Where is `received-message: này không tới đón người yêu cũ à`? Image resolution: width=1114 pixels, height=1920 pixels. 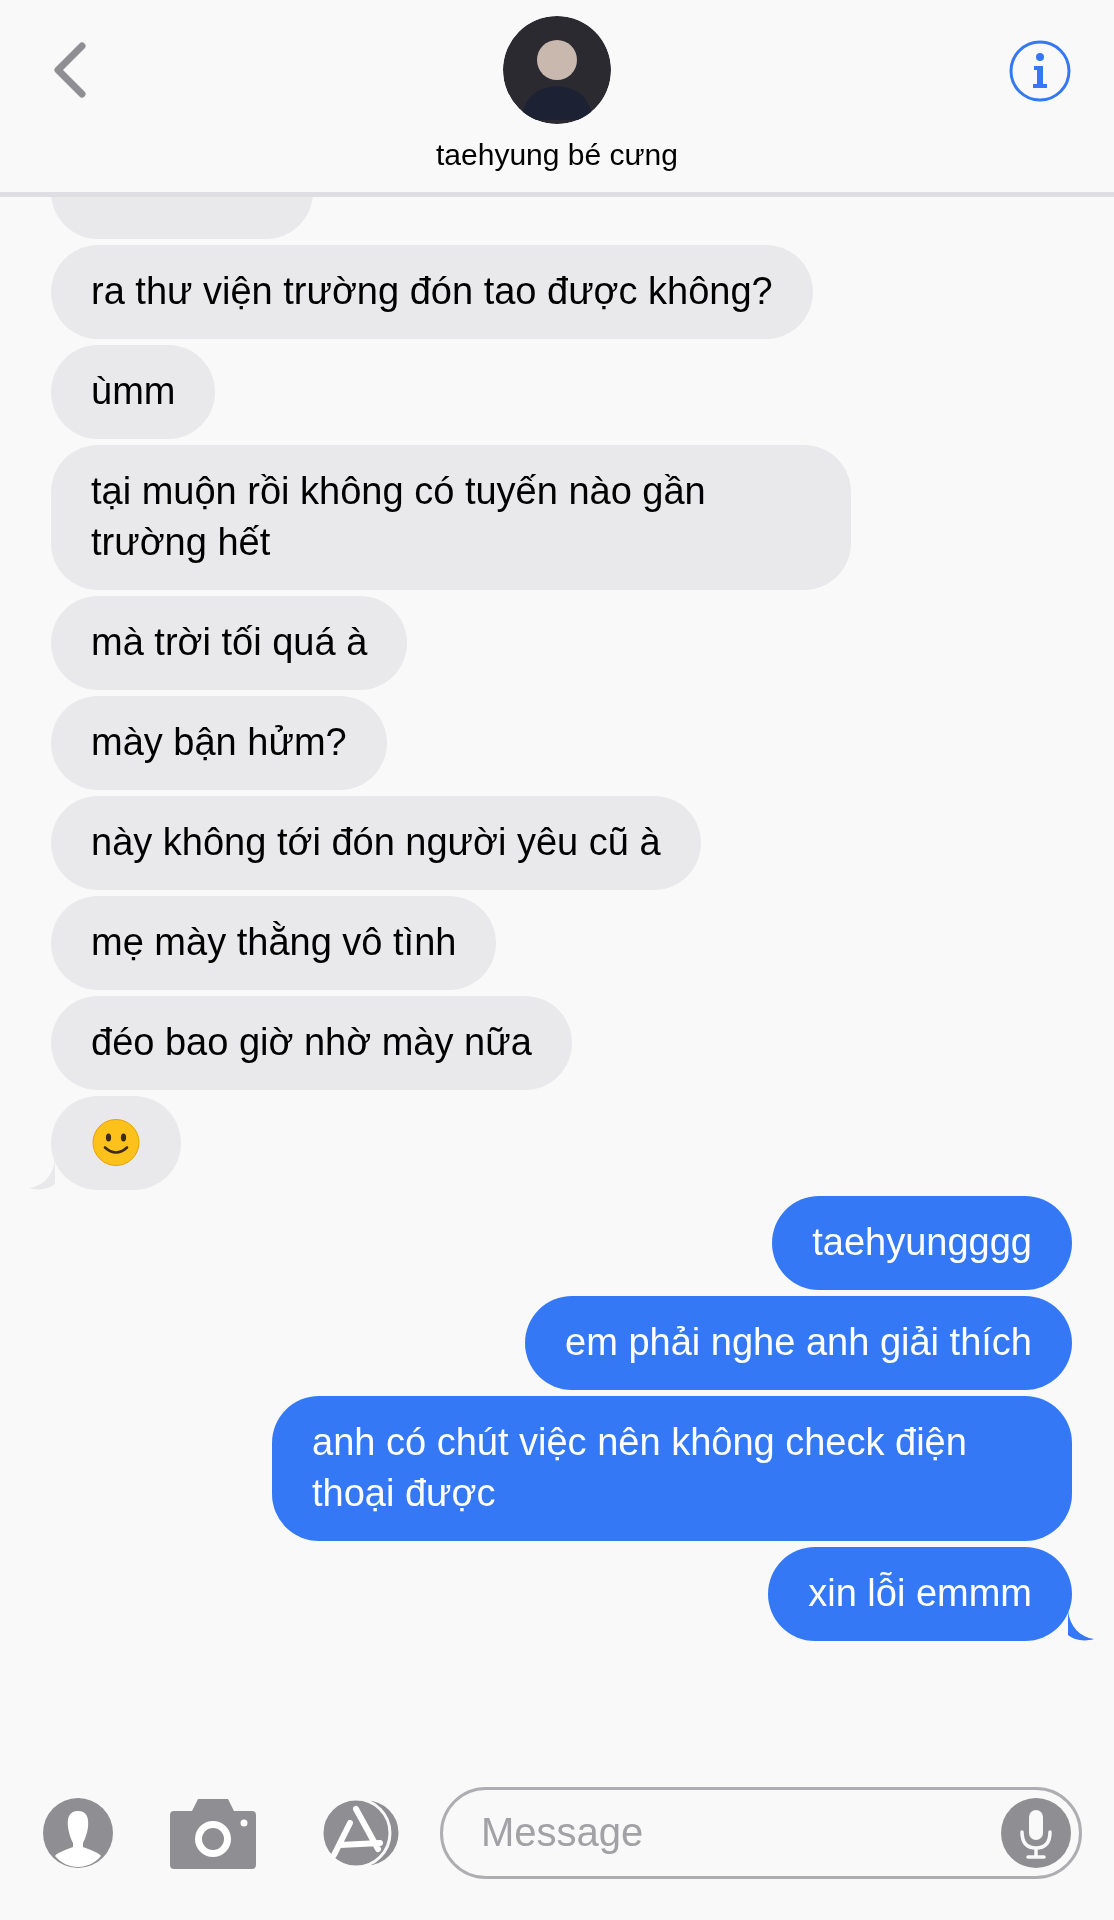 received-message: này không tới đón người yêu cũ à is located at coordinates (376, 843).